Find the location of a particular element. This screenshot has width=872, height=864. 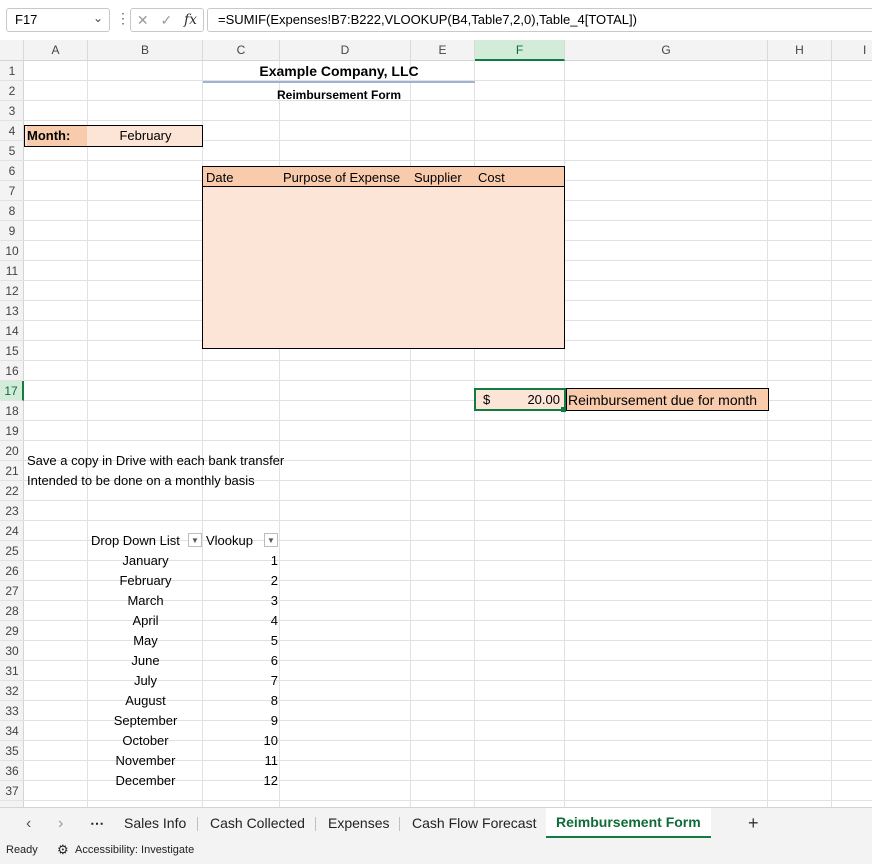

column-header-e: E is located at coordinates (443, 50).